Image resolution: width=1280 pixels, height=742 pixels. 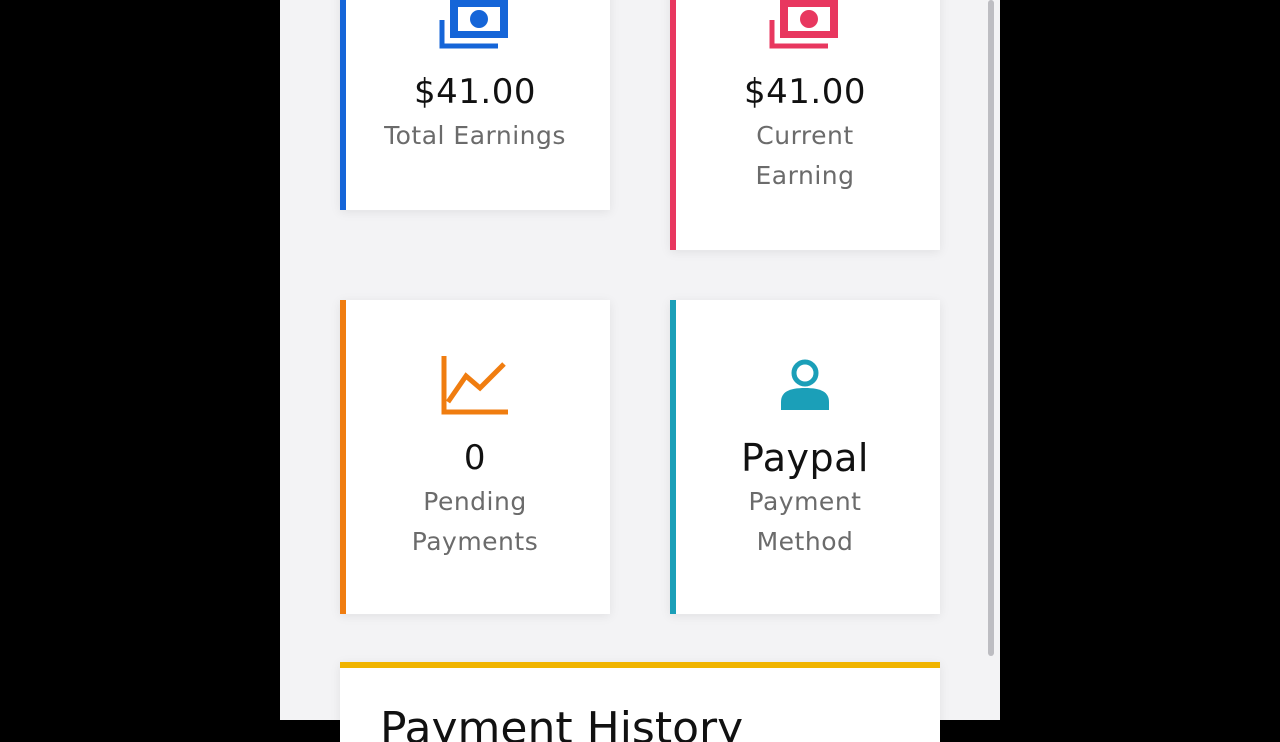 I want to click on total-earnings-card: $41.00 Total Earnings, so click(x=475, y=105).